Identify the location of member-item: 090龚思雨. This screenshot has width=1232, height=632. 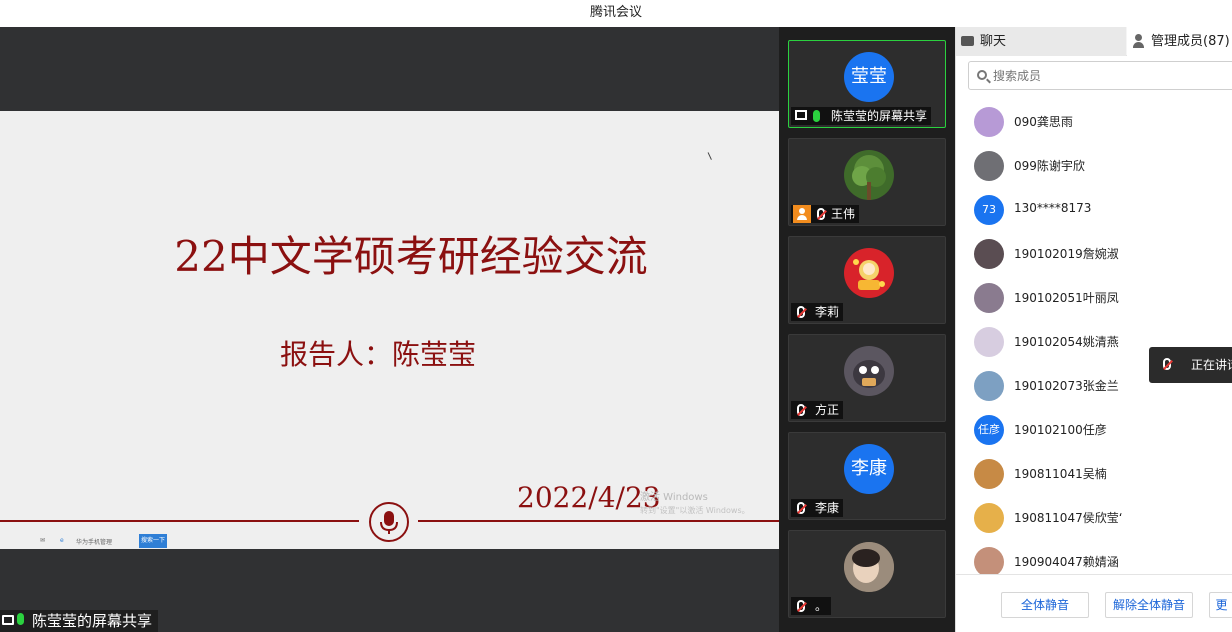
(1099, 122).